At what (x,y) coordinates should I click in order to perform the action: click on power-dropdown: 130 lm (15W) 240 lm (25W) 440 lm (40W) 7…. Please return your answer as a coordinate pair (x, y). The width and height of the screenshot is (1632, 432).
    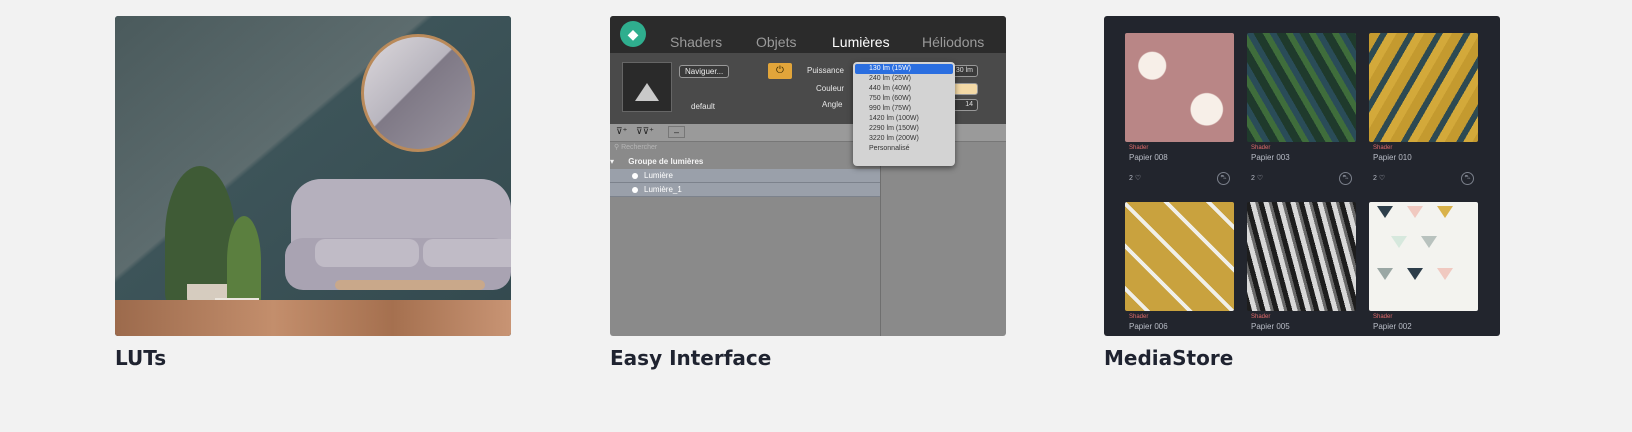
    Looking at the image, I should click on (904, 114).